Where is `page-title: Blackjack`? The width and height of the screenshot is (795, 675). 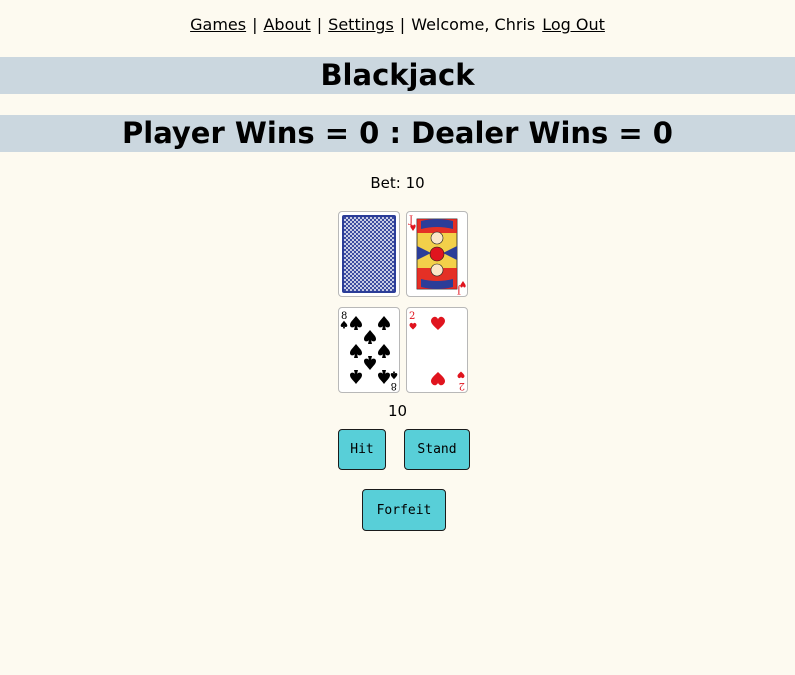
page-title: Blackjack is located at coordinates (397, 75).